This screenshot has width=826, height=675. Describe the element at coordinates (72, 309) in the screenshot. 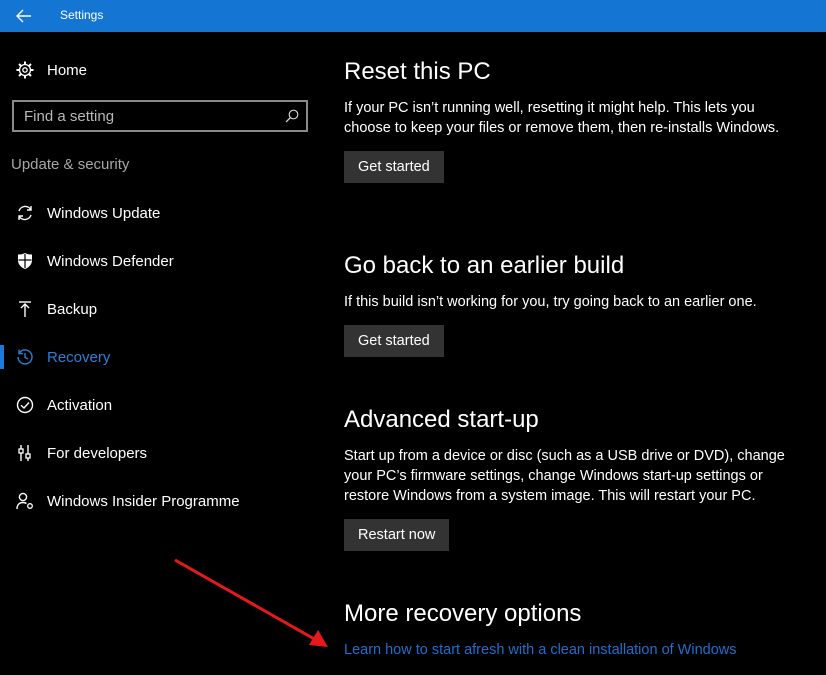

I see `sidebar-item-label: Backup` at that location.